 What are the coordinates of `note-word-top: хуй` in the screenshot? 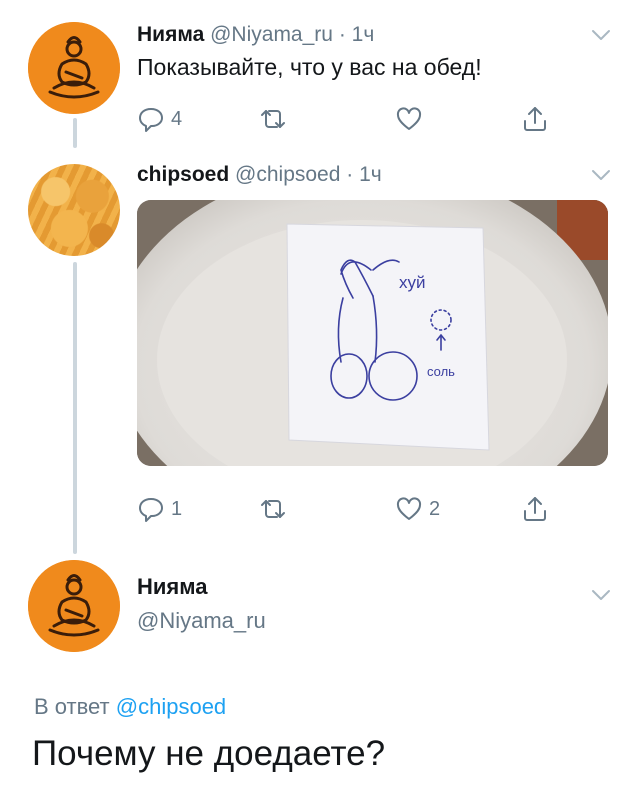 It's located at (412, 282).